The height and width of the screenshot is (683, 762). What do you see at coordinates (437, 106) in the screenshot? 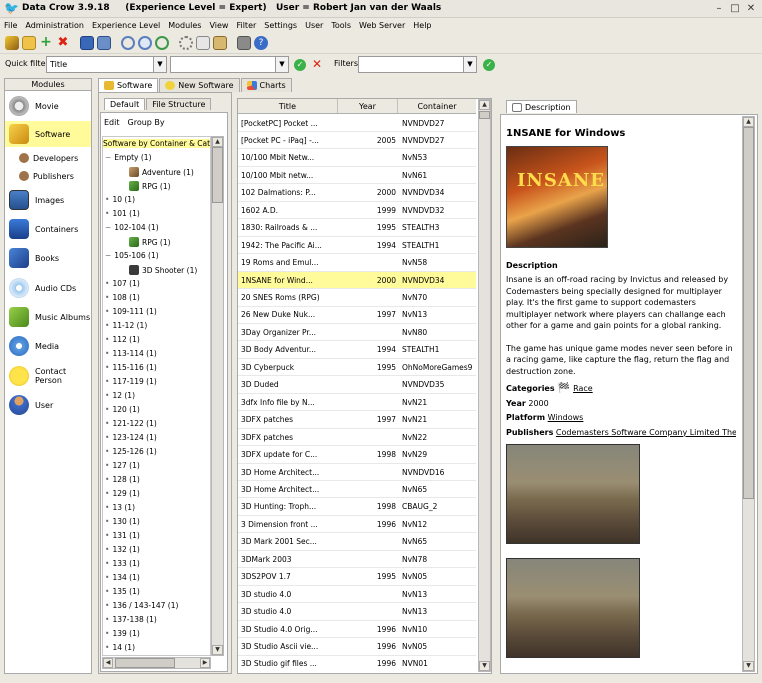
I see `column-container: Container` at bounding box center [437, 106].